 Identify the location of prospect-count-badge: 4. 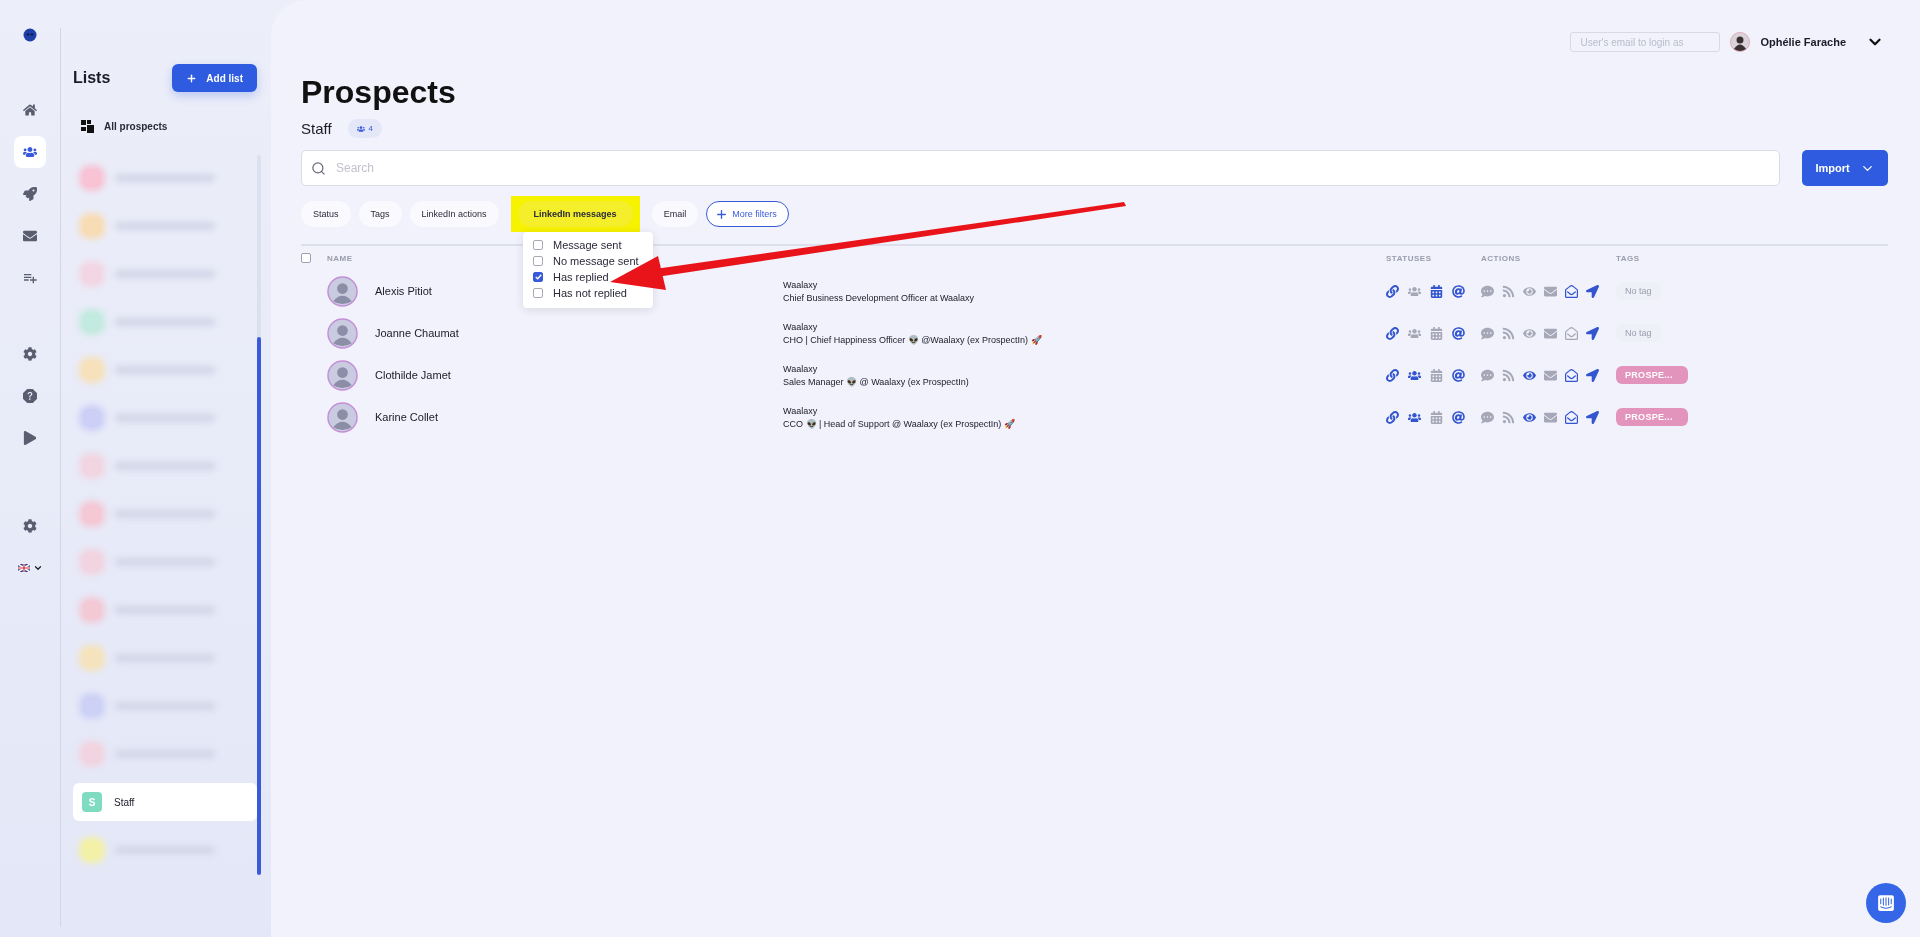
(365, 128).